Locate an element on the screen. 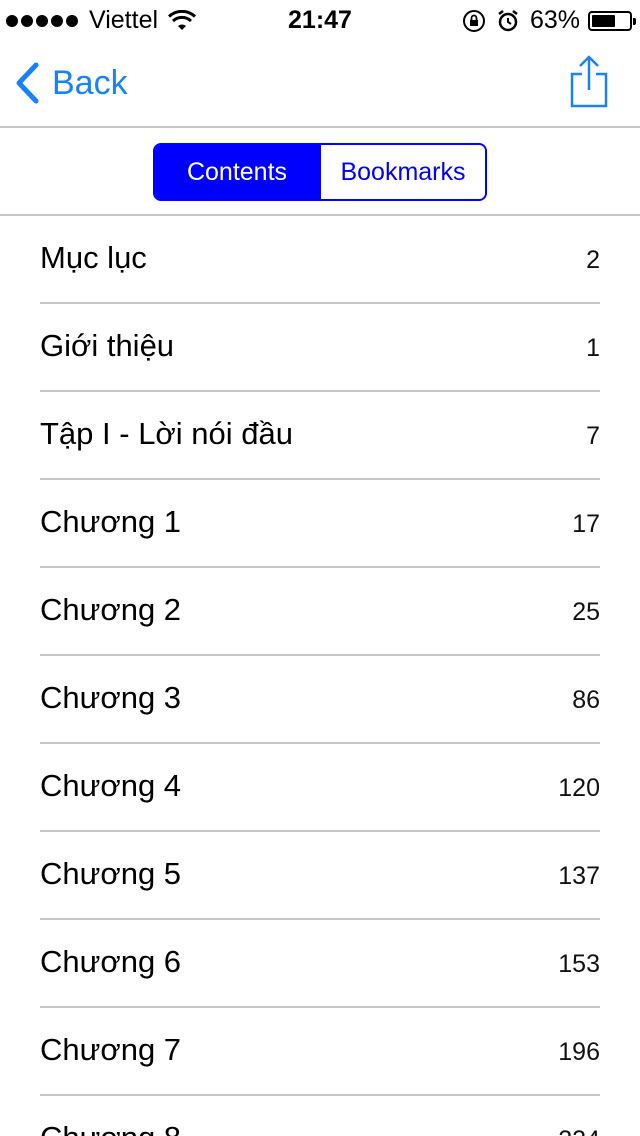  toc-item-title: Chương 4 is located at coordinates (111, 785).